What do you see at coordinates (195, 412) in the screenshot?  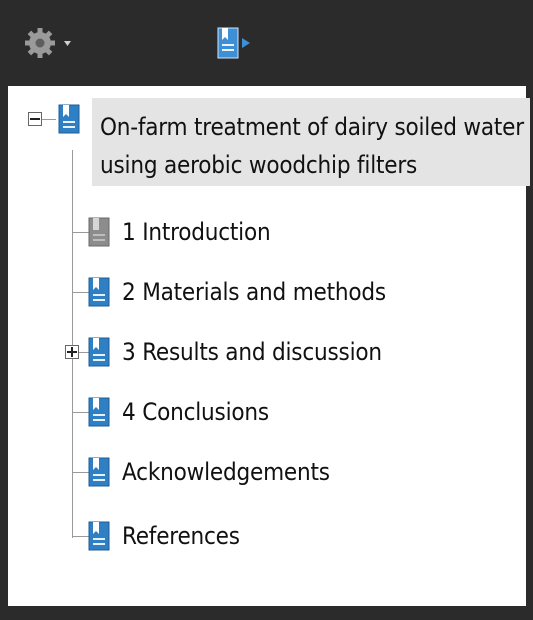 I see `bookmark-item-label: 4 Conclusions` at bounding box center [195, 412].